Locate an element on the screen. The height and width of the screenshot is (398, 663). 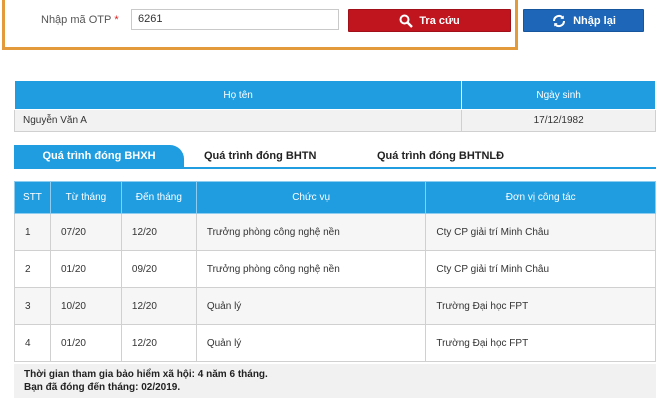
otp-label-text: Nhập mã OTP is located at coordinates (76, 20).